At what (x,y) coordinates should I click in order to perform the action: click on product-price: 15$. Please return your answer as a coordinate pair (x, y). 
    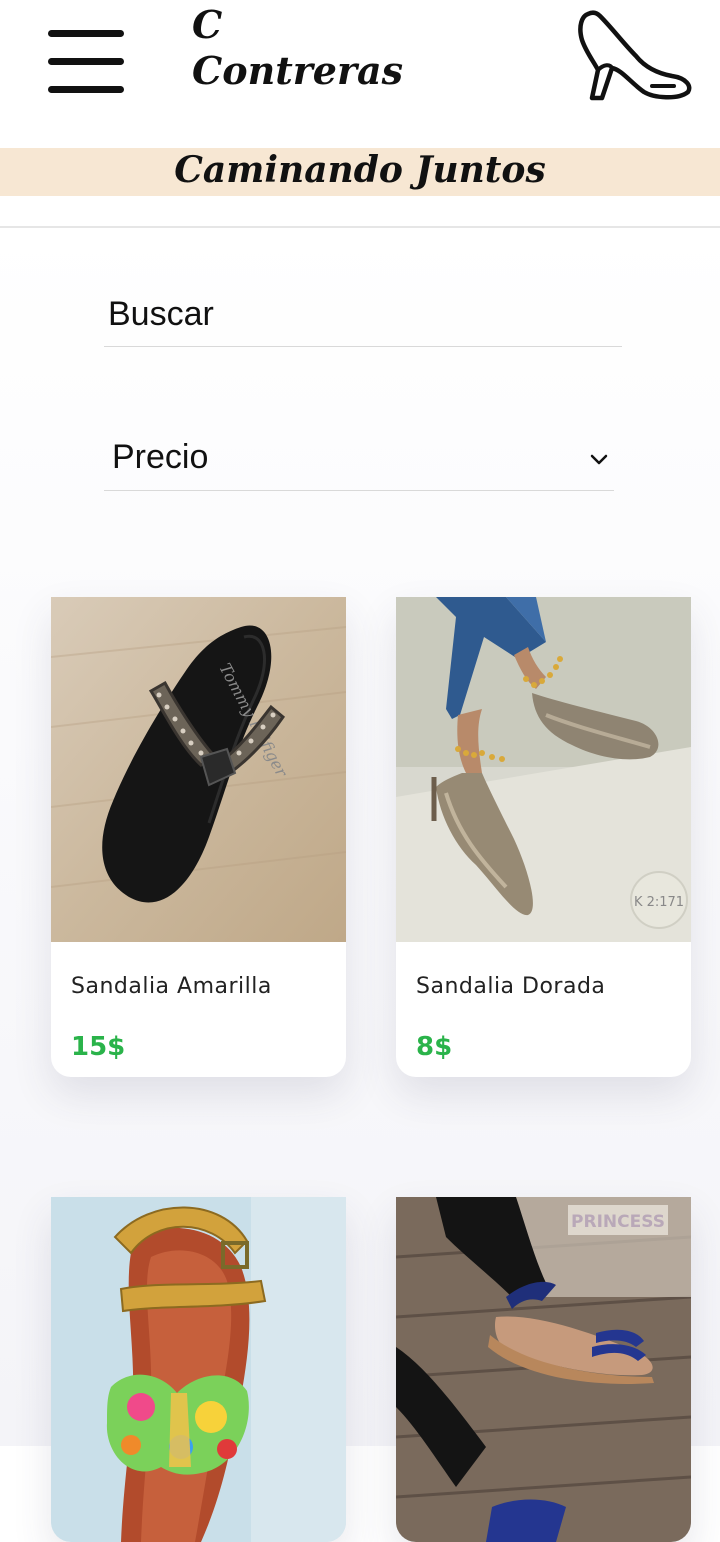
    Looking at the image, I should click on (98, 1047).